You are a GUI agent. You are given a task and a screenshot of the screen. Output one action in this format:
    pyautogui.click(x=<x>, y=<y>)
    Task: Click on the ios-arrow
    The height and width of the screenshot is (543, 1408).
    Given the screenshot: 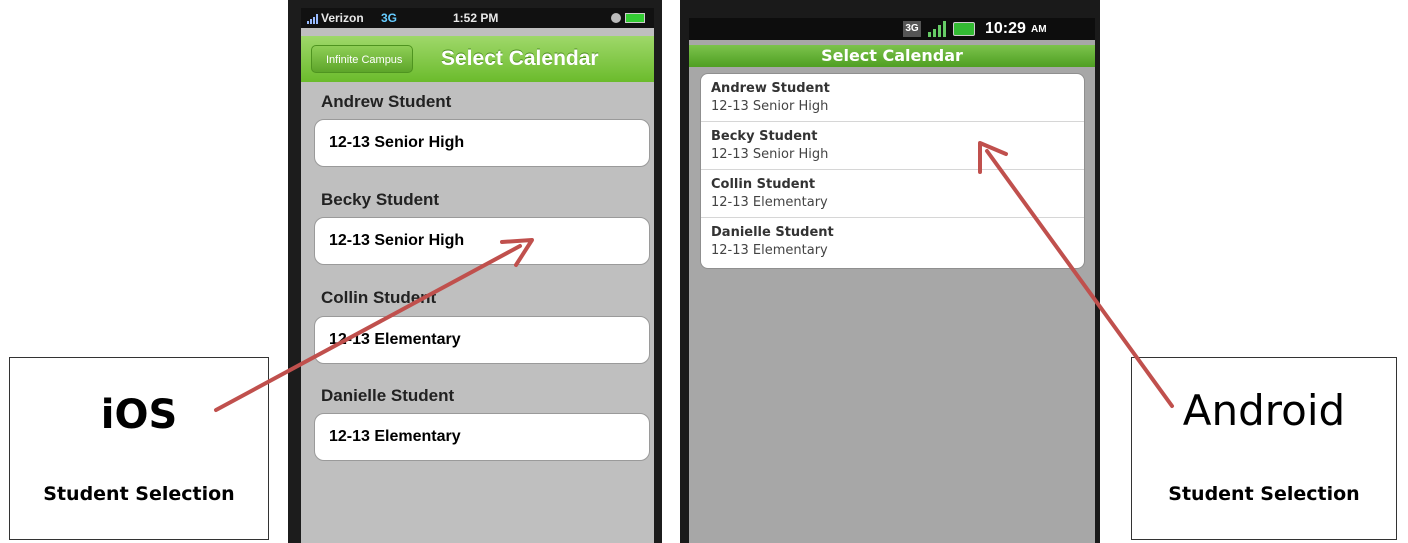 What is the action you would take?
    pyautogui.click(x=368, y=328)
    